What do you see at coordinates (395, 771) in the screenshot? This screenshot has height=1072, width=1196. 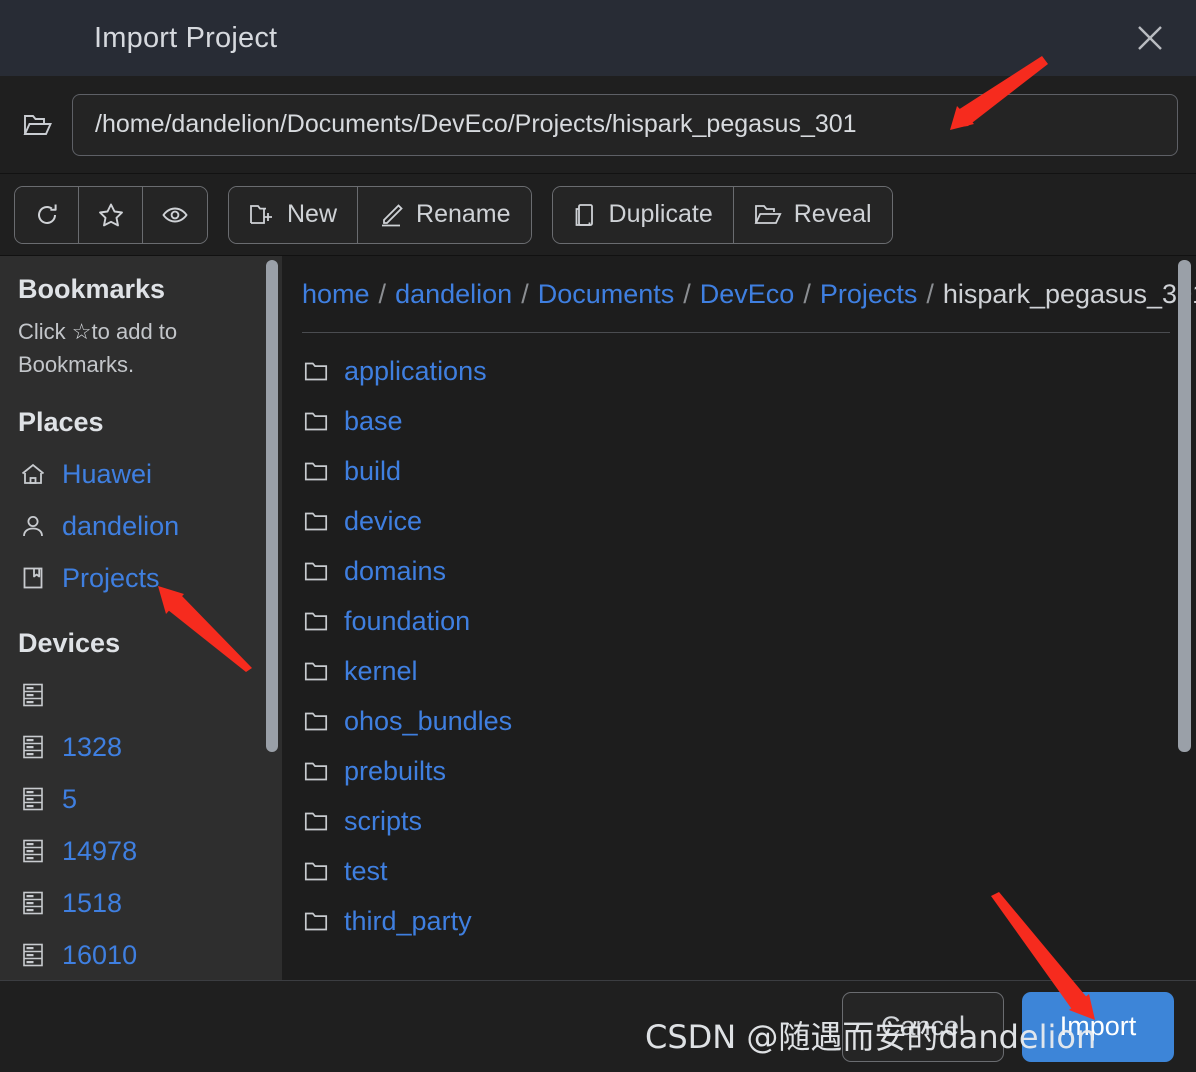 I see `list-item-label: prebuilts` at bounding box center [395, 771].